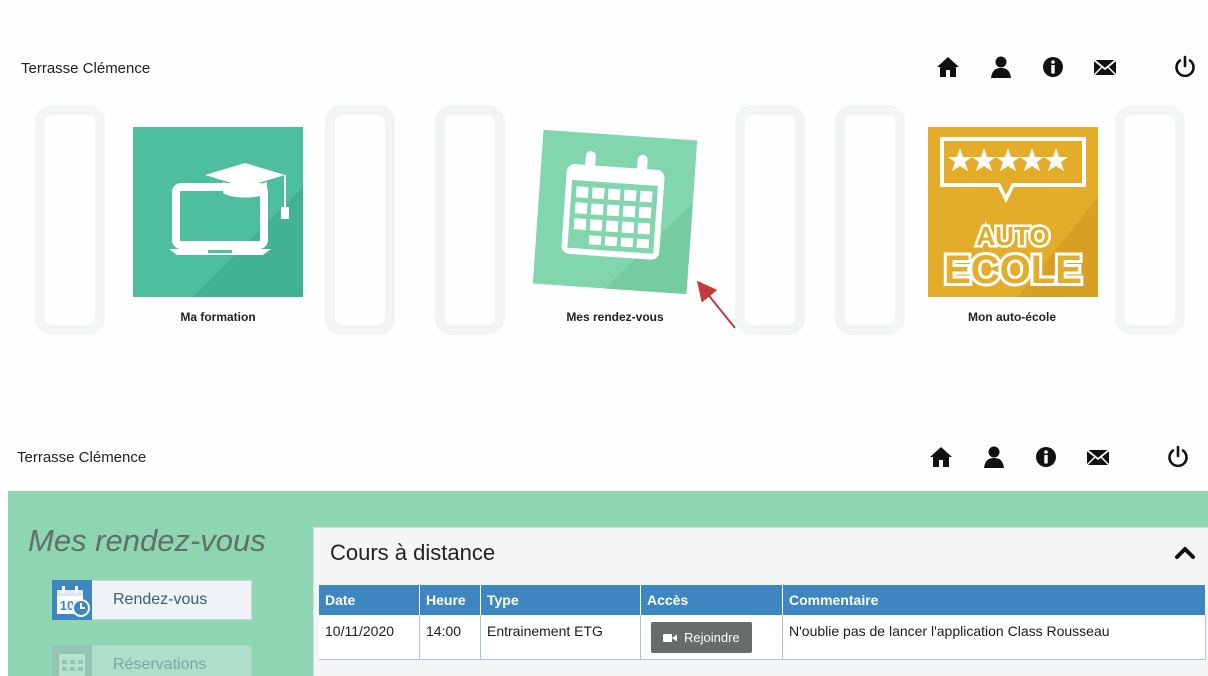 The height and width of the screenshot is (676, 1208). What do you see at coordinates (72, 660) in the screenshot?
I see `calendar-grid-icon` at bounding box center [72, 660].